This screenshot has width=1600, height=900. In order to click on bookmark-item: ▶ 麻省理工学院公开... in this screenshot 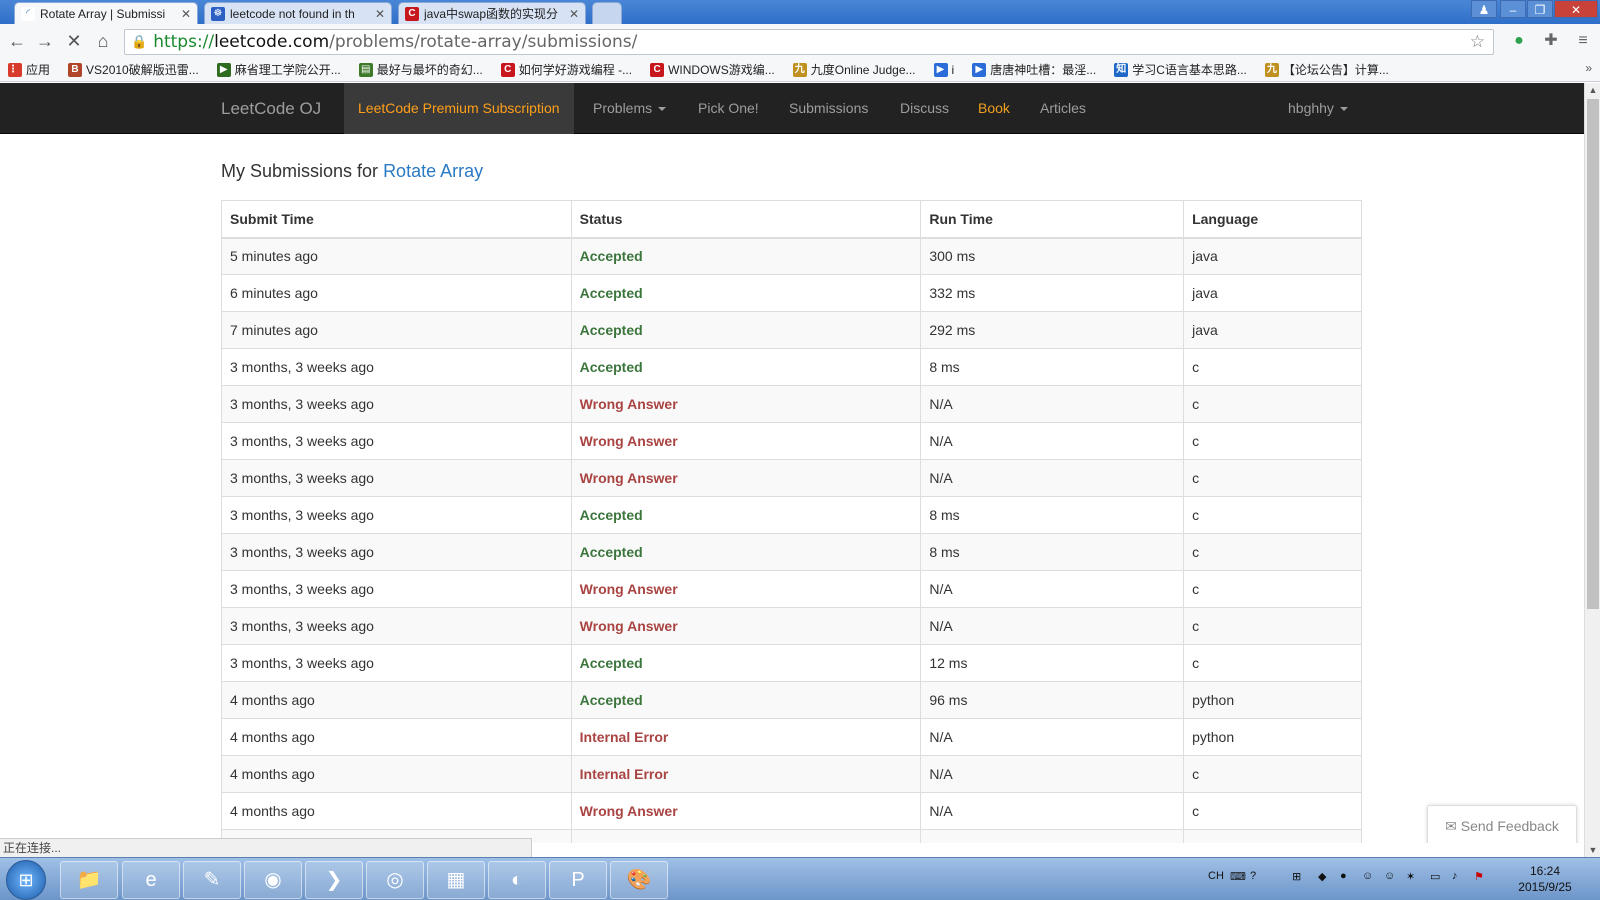, I will do `click(278, 69)`.